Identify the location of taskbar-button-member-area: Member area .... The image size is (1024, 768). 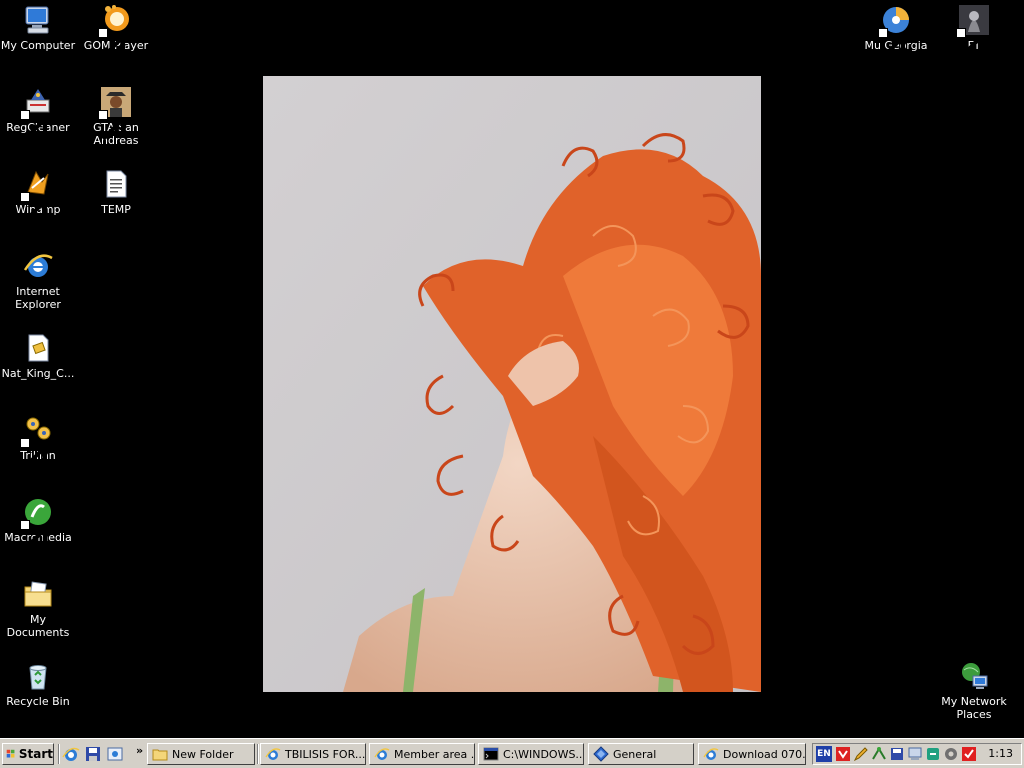
(422, 754).